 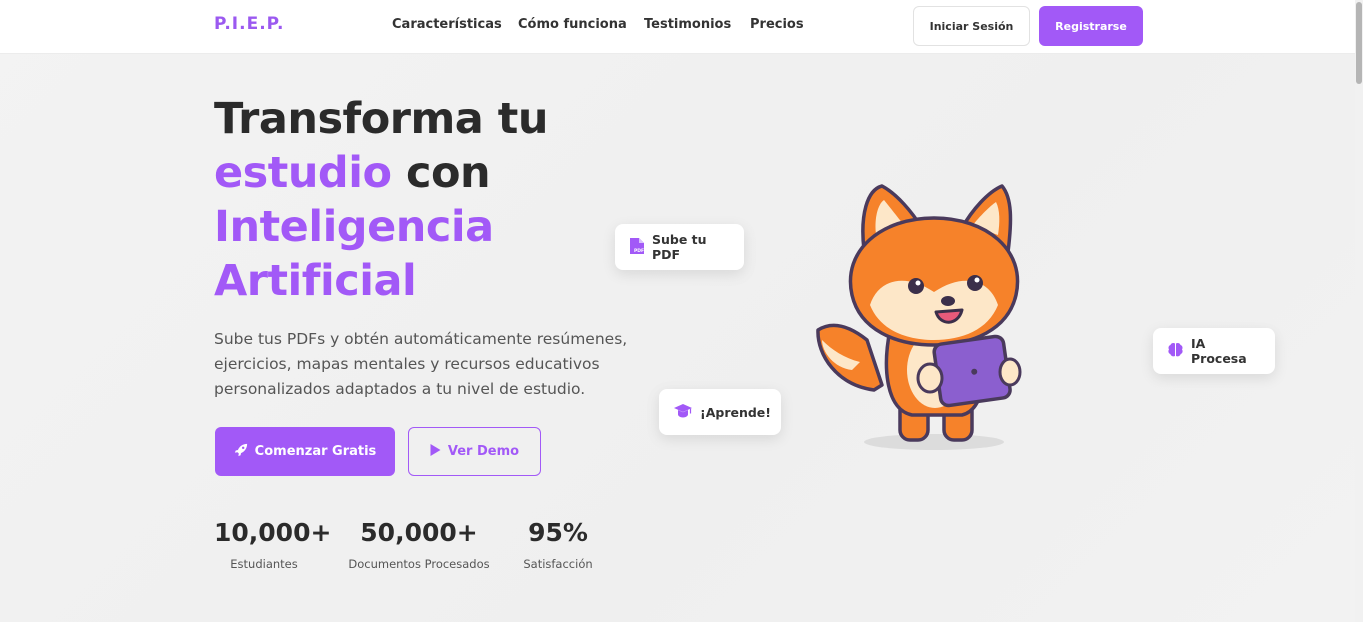 What do you see at coordinates (264, 564) in the screenshot?
I see `stat-label: Estudiantes` at bounding box center [264, 564].